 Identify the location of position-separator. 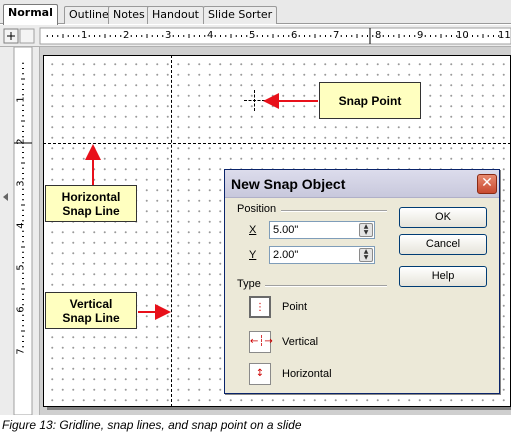
(334, 211).